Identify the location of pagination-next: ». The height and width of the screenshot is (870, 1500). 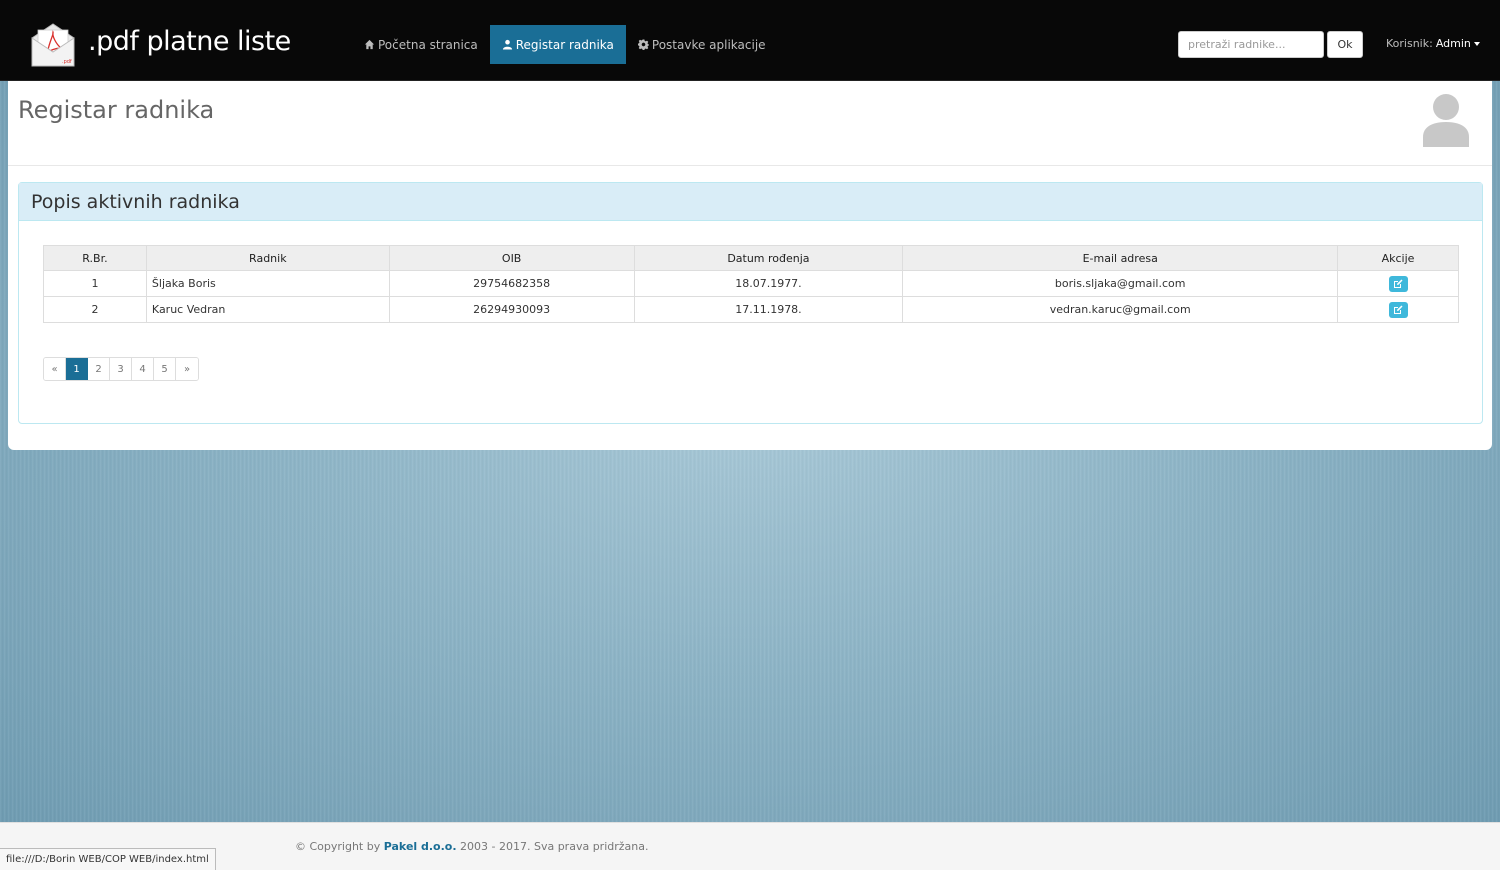
(187, 369).